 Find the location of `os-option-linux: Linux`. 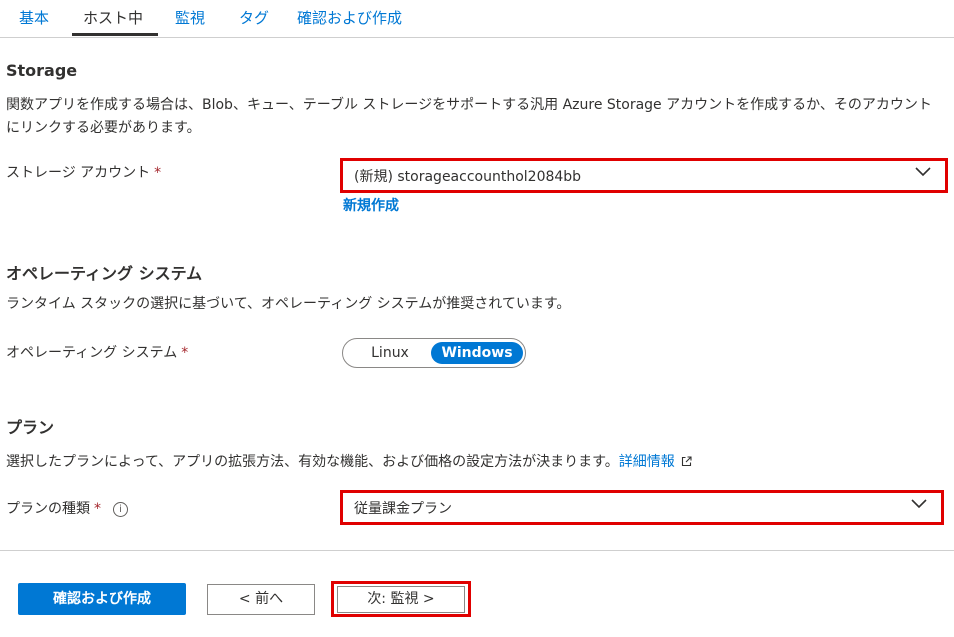

os-option-linux: Linux is located at coordinates (390, 353).